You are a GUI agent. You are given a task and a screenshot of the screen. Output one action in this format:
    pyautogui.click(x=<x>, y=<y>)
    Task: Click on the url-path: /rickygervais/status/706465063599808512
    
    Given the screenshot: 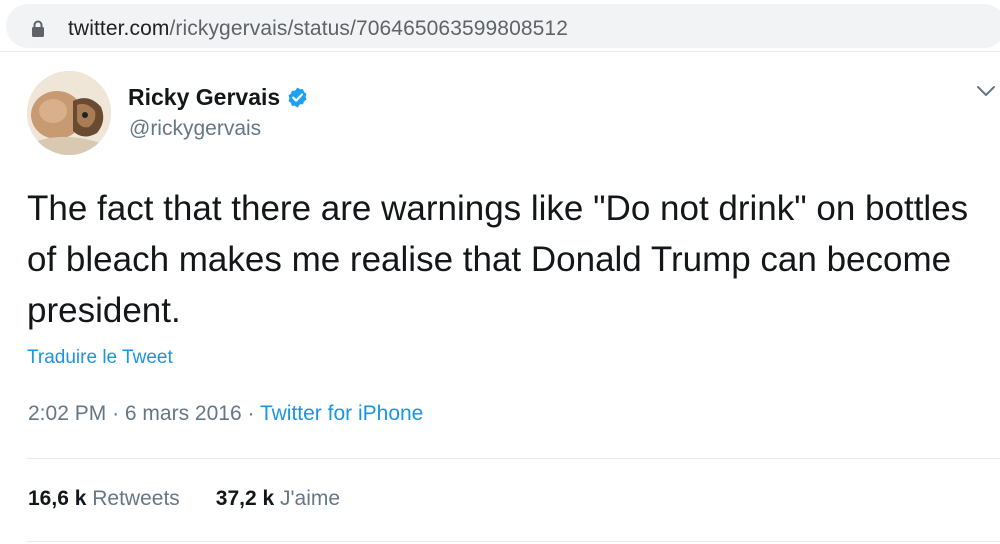 What is the action you would take?
    pyautogui.click(x=368, y=28)
    